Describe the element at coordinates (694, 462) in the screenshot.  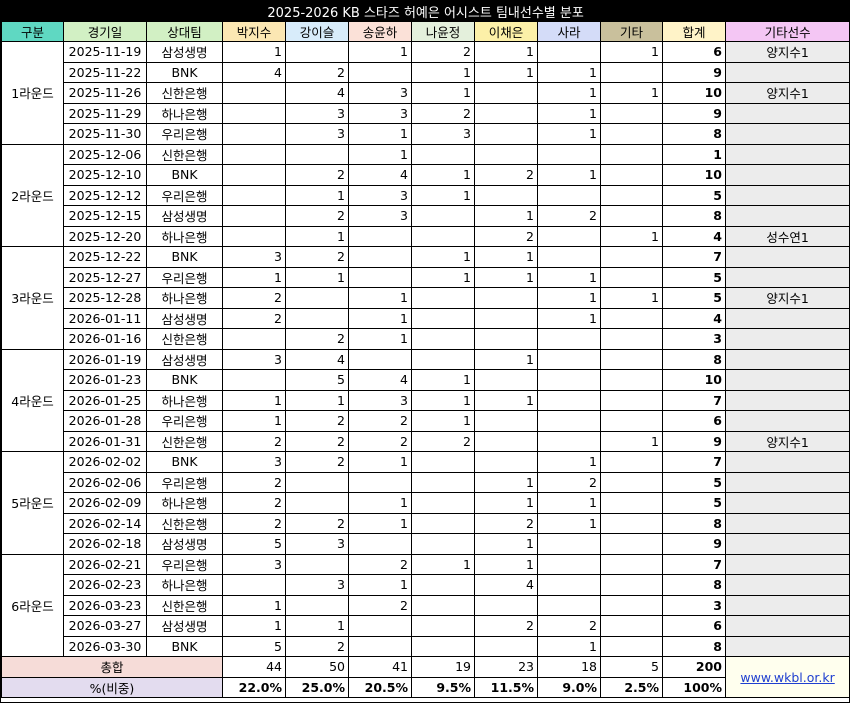
I see `game-total: 7` at that location.